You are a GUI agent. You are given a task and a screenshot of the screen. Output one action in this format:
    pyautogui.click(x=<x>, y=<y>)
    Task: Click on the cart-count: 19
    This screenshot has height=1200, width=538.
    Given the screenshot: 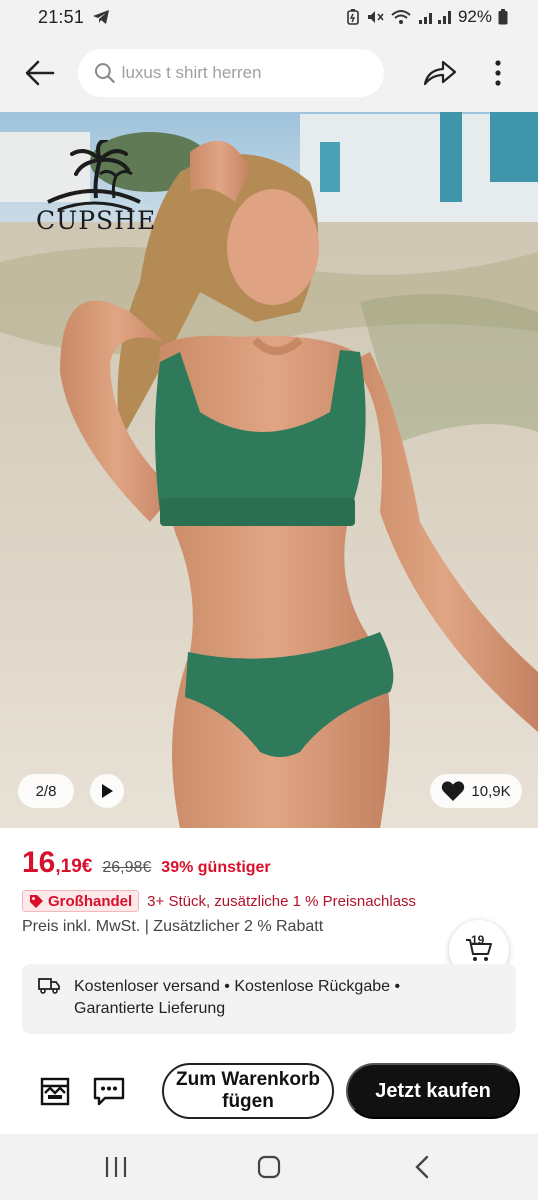 What is the action you would take?
    pyautogui.click(x=478, y=940)
    